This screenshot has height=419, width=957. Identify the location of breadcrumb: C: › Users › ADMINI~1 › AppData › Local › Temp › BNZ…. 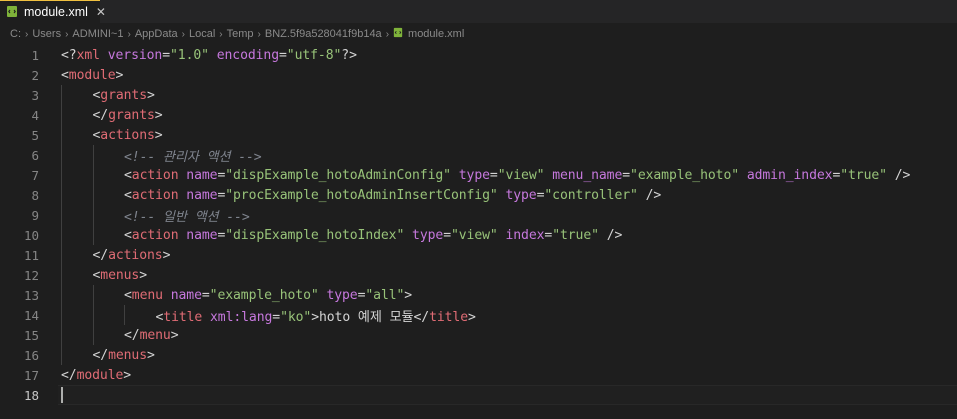
(478, 34).